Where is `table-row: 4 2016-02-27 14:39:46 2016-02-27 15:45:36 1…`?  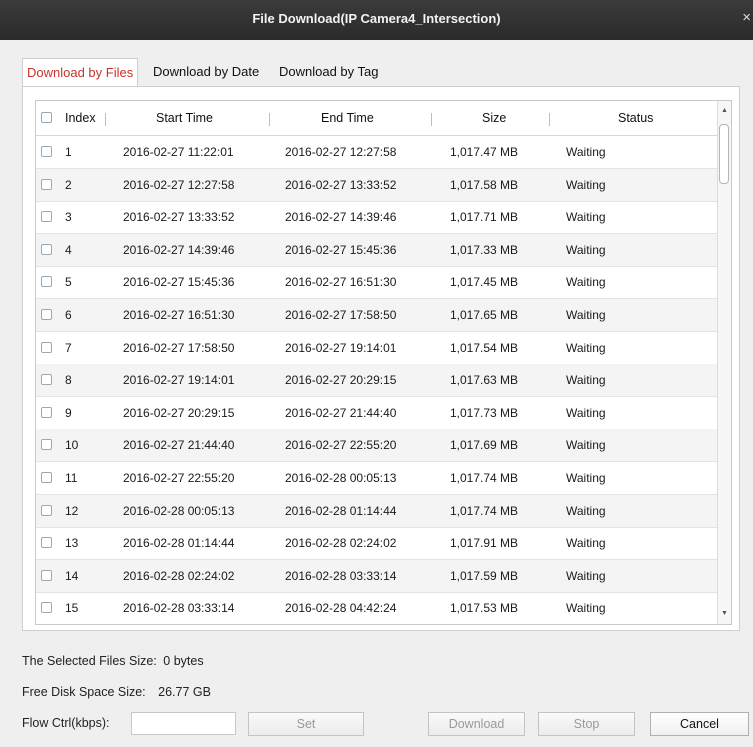 table-row: 4 2016-02-27 14:39:46 2016-02-27 15:45:36 1… is located at coordinates (377, 250).